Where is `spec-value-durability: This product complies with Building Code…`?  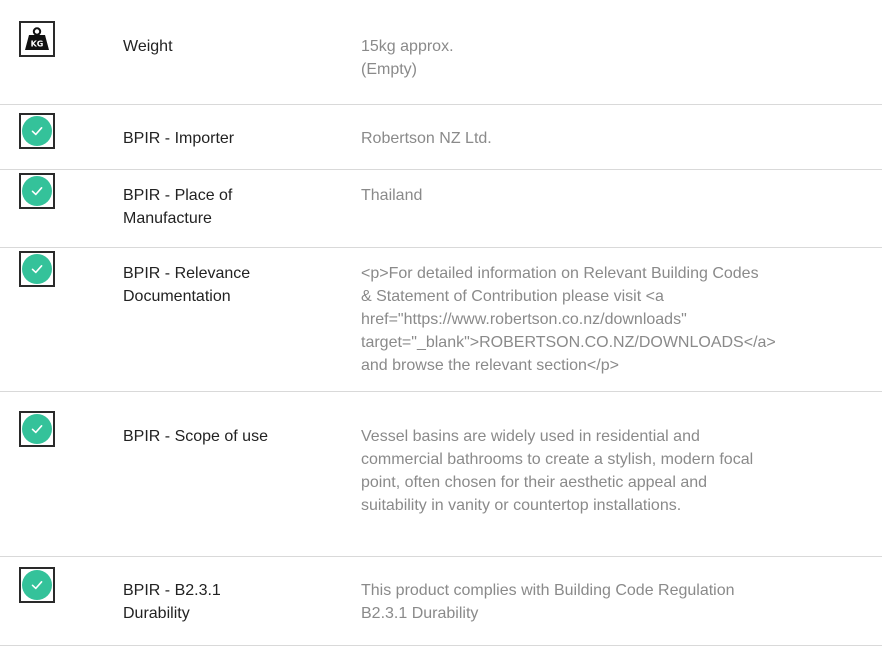
spec-value-durability: This product complies with Building Code… is located at coordinates (616, 602).